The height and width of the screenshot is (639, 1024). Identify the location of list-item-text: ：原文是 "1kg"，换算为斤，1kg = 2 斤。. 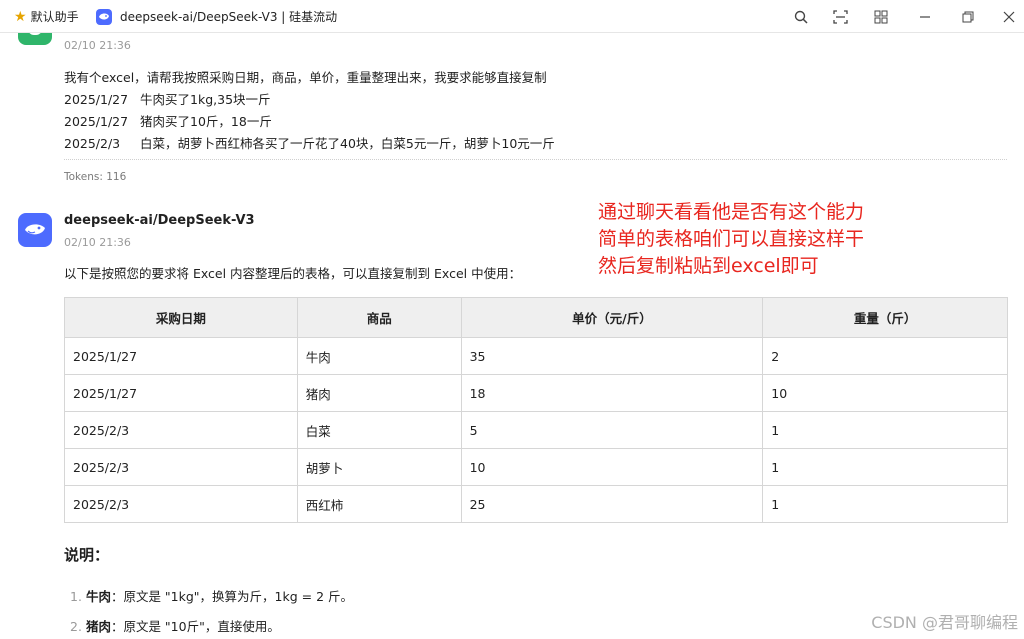
(232, 596).